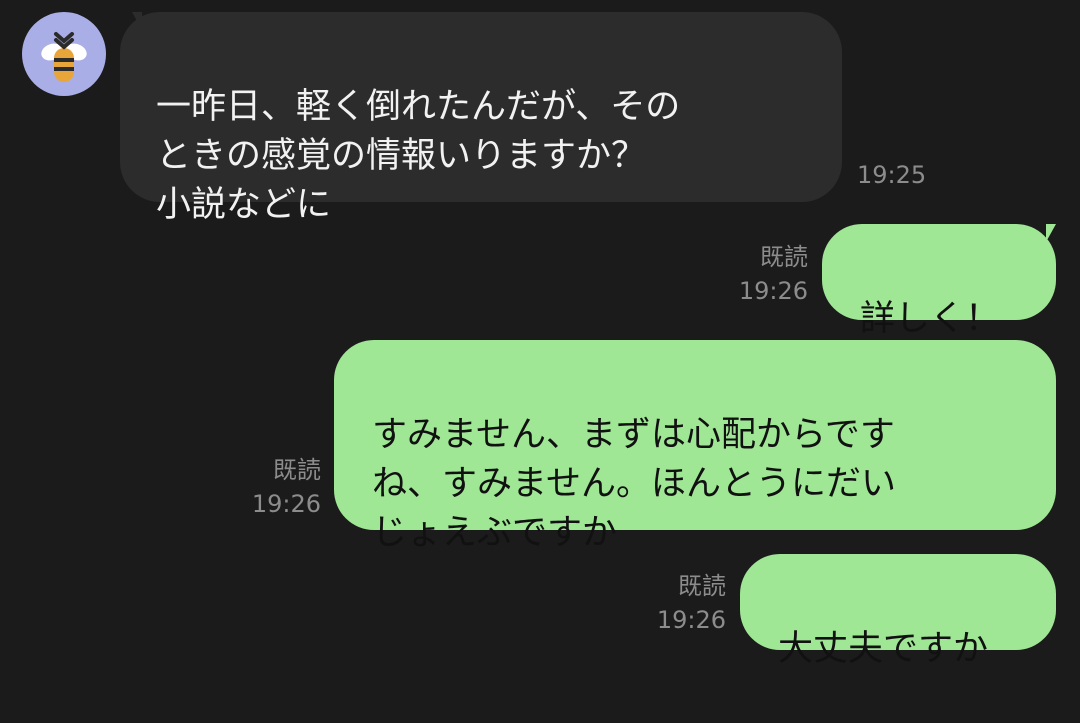 The height and width of the screenshot is (723, 1080). What do you see at coordinates (930, 319) in the screenshot?
I see `message-text: 詳しく！` at bounding box center [930, 319].